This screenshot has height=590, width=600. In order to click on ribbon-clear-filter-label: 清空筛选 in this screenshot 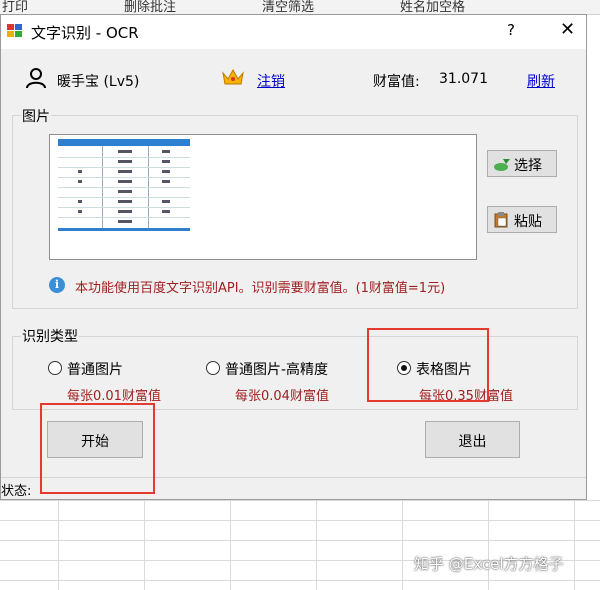, I will do `click(288, 7)`.